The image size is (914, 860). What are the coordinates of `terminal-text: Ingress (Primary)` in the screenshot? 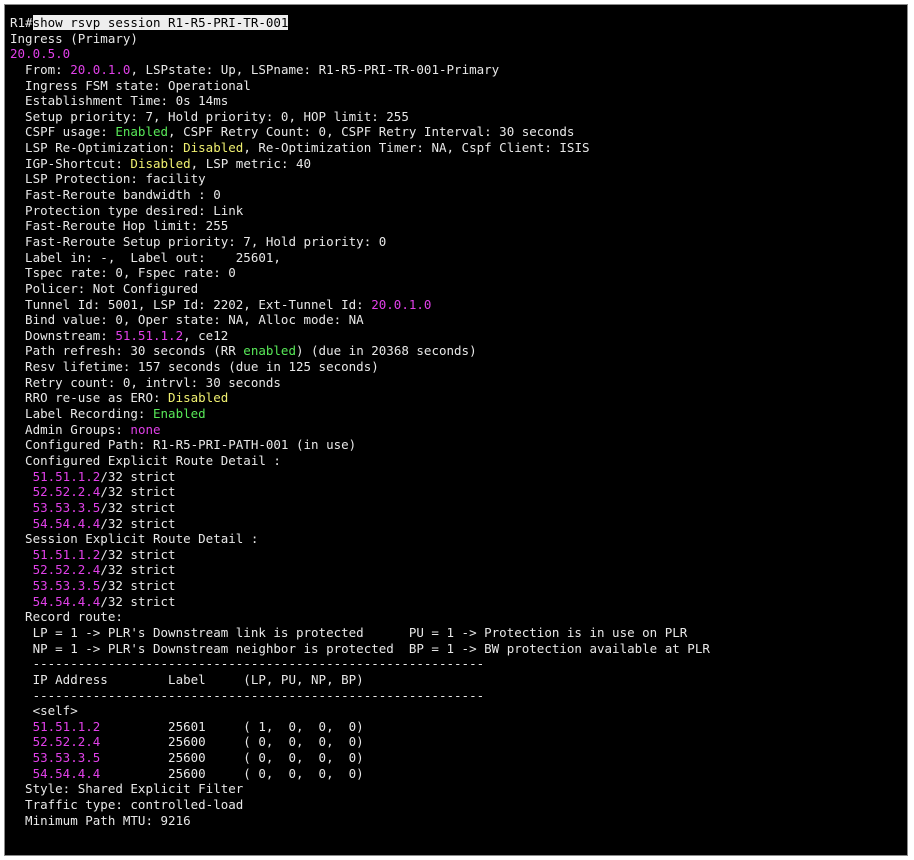 It's located at (74, 38).